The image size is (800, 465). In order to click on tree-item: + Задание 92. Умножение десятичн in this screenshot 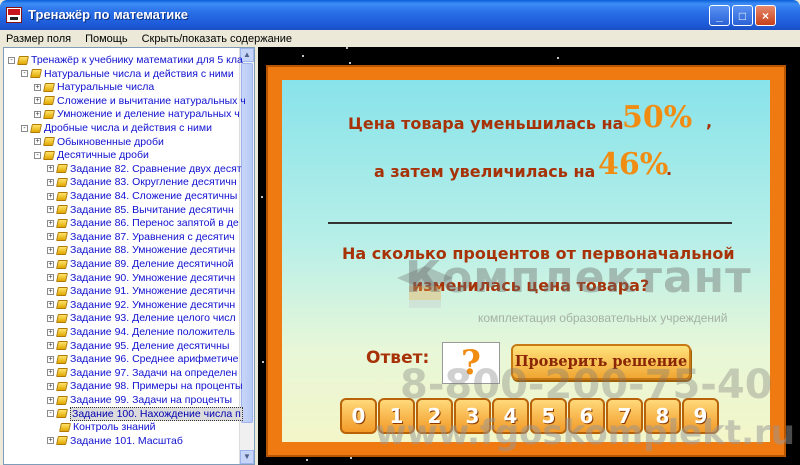, I will do `click(141, 305)`.